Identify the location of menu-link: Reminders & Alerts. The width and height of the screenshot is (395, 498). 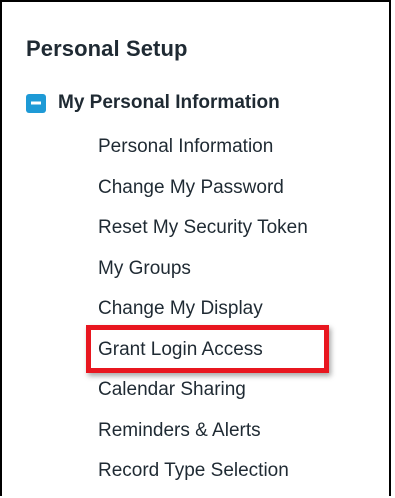
(179, 430).